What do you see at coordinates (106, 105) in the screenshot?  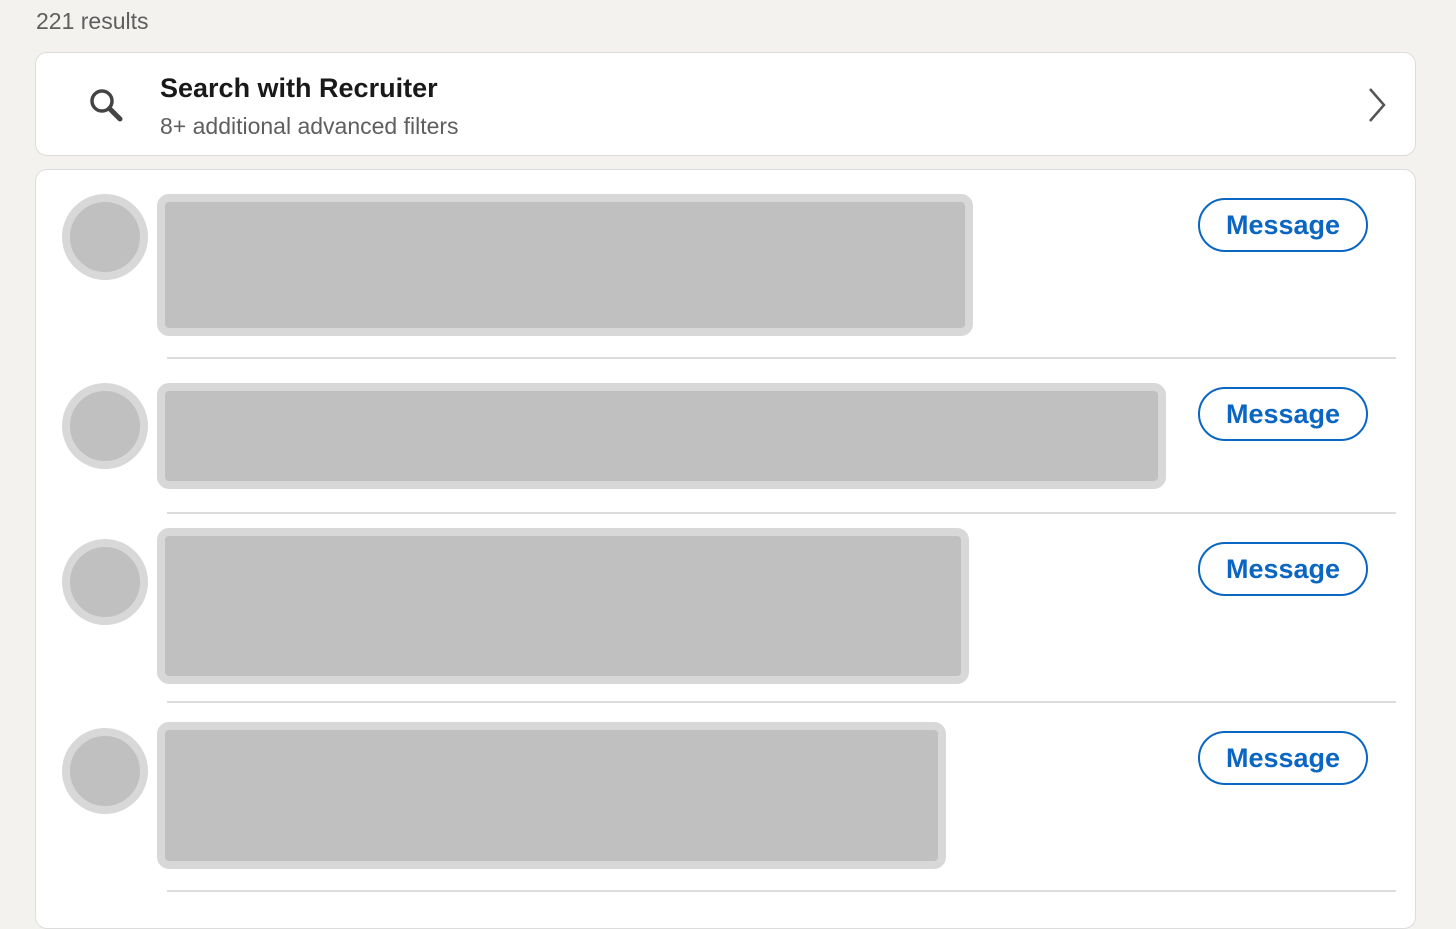 I see `search-icon` at bounding box center [106, 105].